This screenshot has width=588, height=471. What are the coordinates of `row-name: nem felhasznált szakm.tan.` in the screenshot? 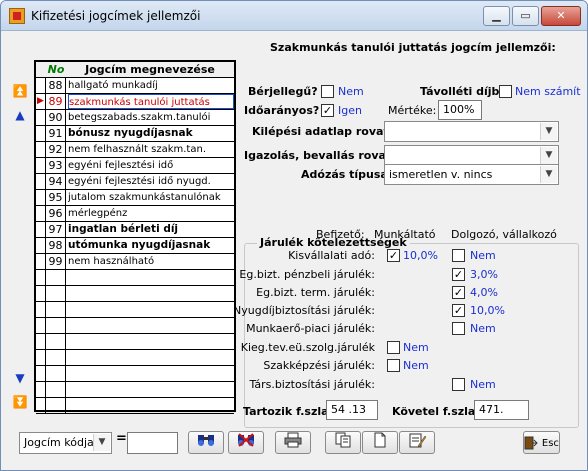 It's located at (137, 149).